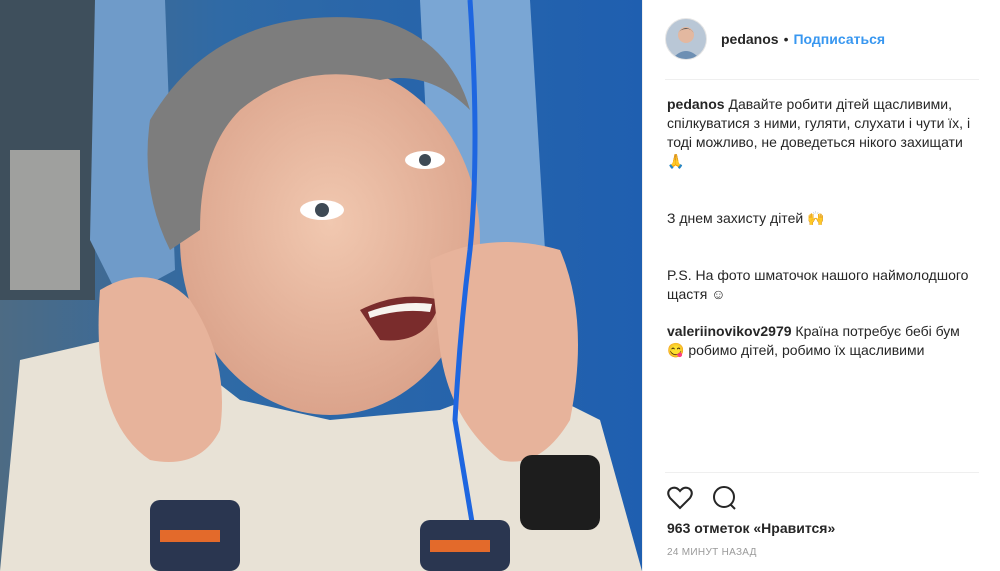 The height and width of the screenshot is (571, 1000). What do you see at coordinates (750, 39) in the screenshot?
I see `post-username: pedanos` at bounding box center [750, 39].